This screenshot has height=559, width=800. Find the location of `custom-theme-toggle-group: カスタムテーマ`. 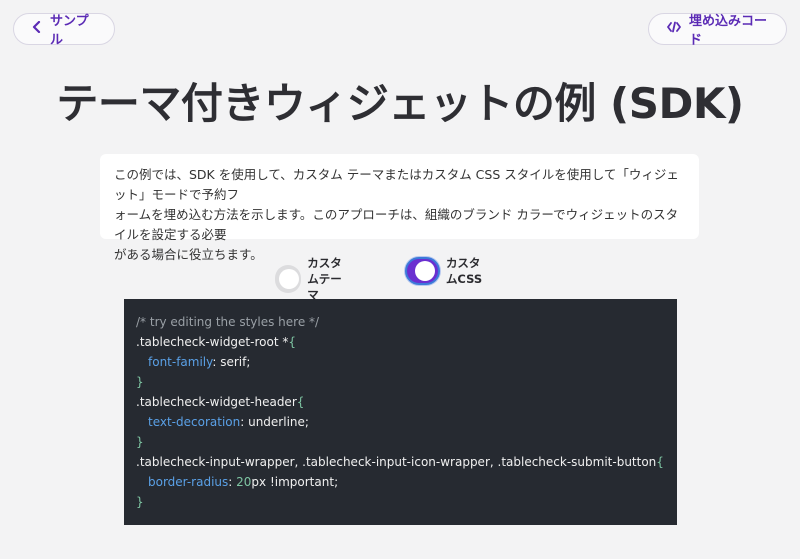

custom-theme-toggle-group: カスタムテーマ is located at coordinates (311, 279).